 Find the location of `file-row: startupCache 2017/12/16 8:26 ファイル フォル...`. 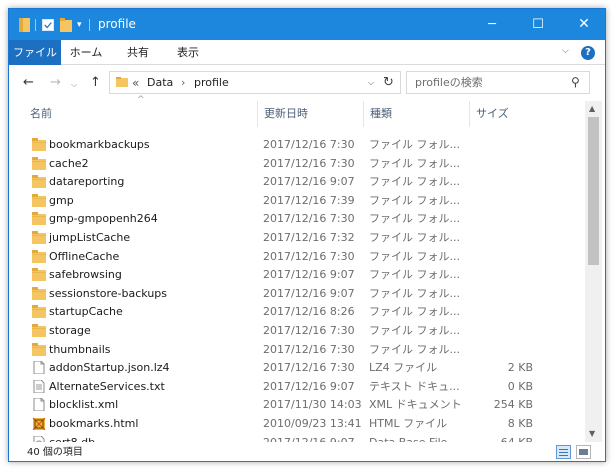

file-row: startupCache 2017/12/16 8:26 ファイル フォル... is located at coordinates (297, 311).